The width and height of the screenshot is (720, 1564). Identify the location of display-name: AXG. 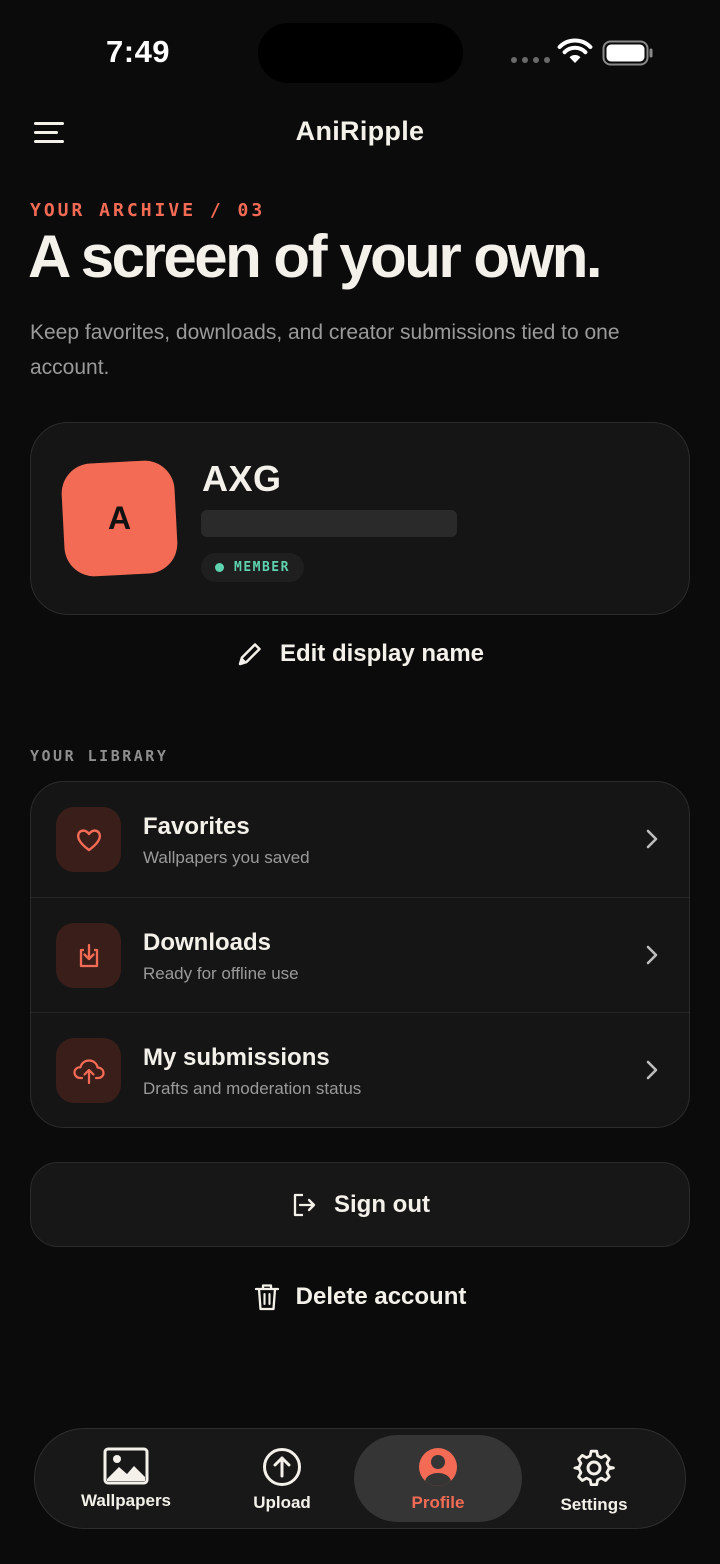
(242, 478).